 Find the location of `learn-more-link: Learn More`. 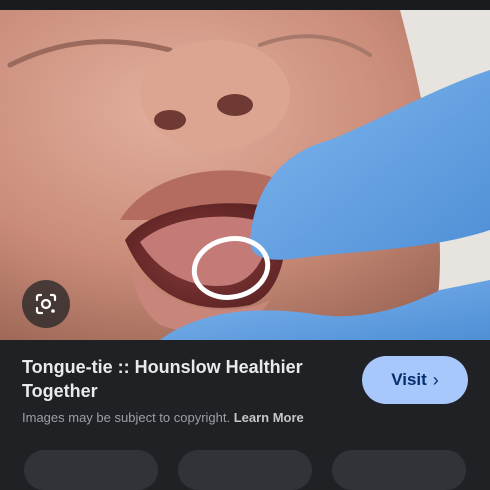

learn-more-link: Learn More is located at coordinates (269, 417).